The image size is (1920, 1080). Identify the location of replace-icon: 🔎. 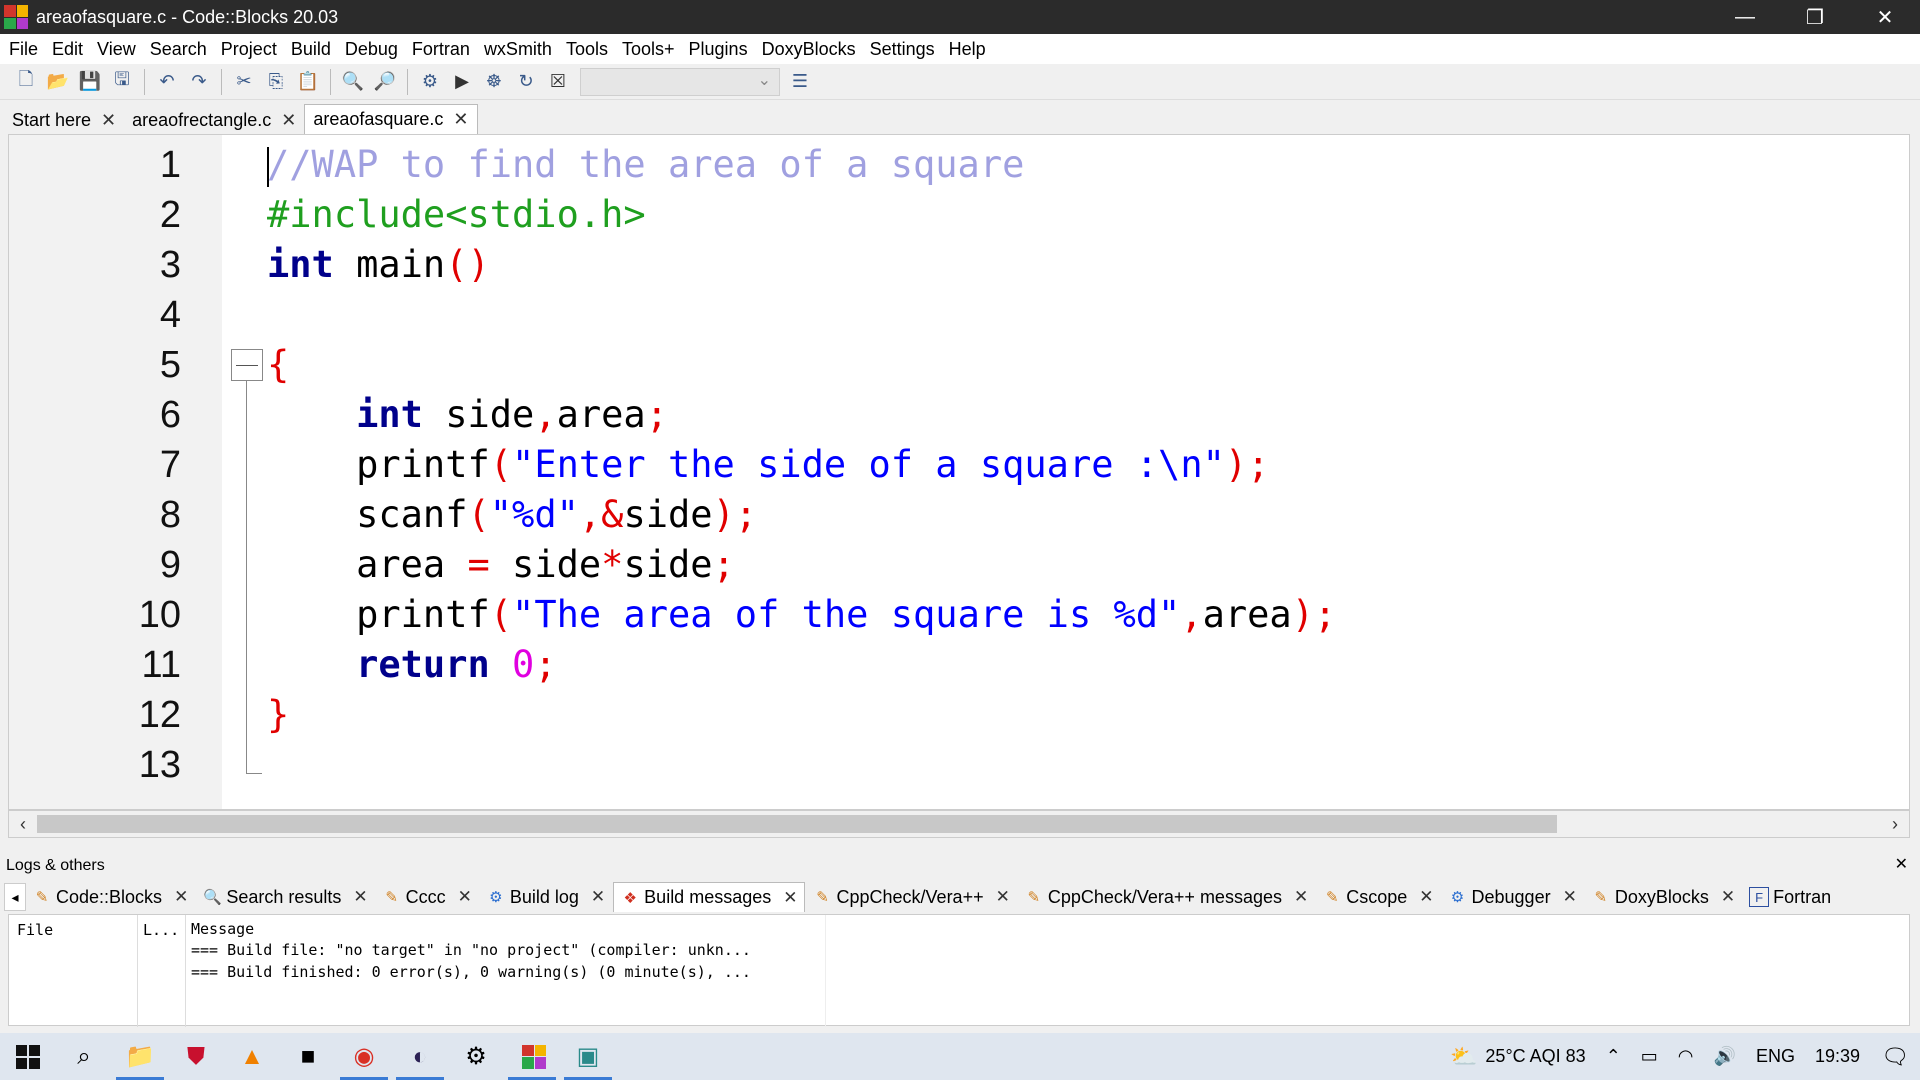
(385, 82).